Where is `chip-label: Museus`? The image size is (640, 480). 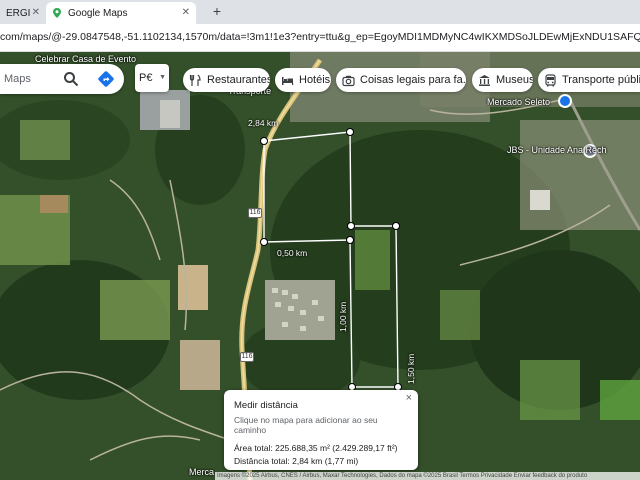
chip-label: Museus is located at coordinates (514, 80).